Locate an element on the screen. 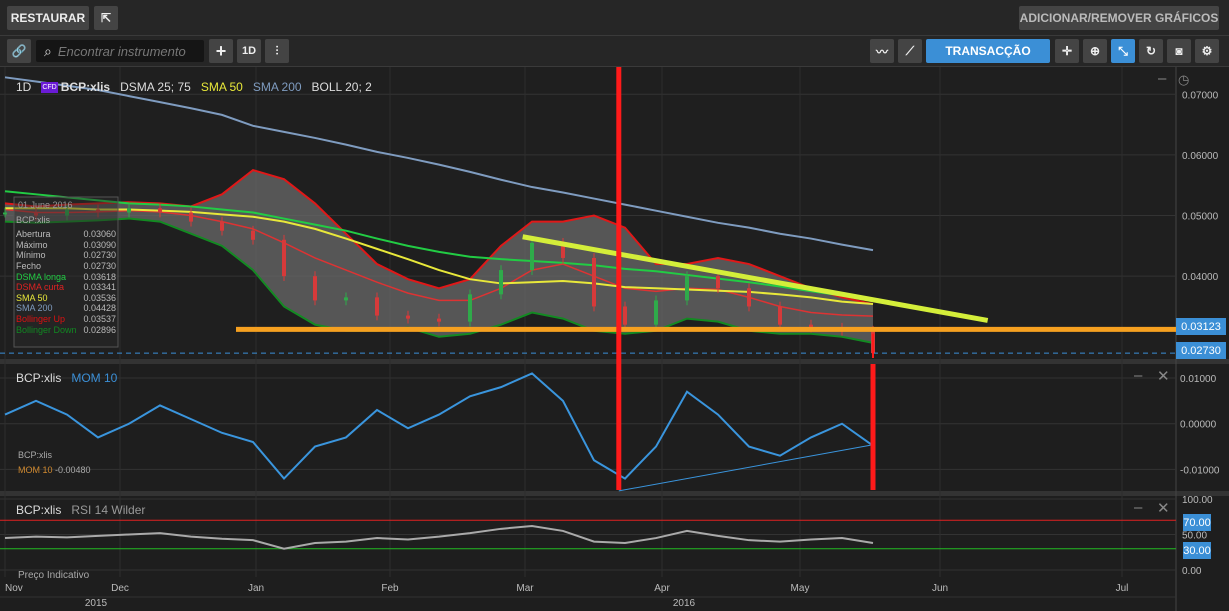 Image resolution: width=1229 pixels, height=611 pixels. tooltip-row-label: Máximo is located at coordinates (32, 244).